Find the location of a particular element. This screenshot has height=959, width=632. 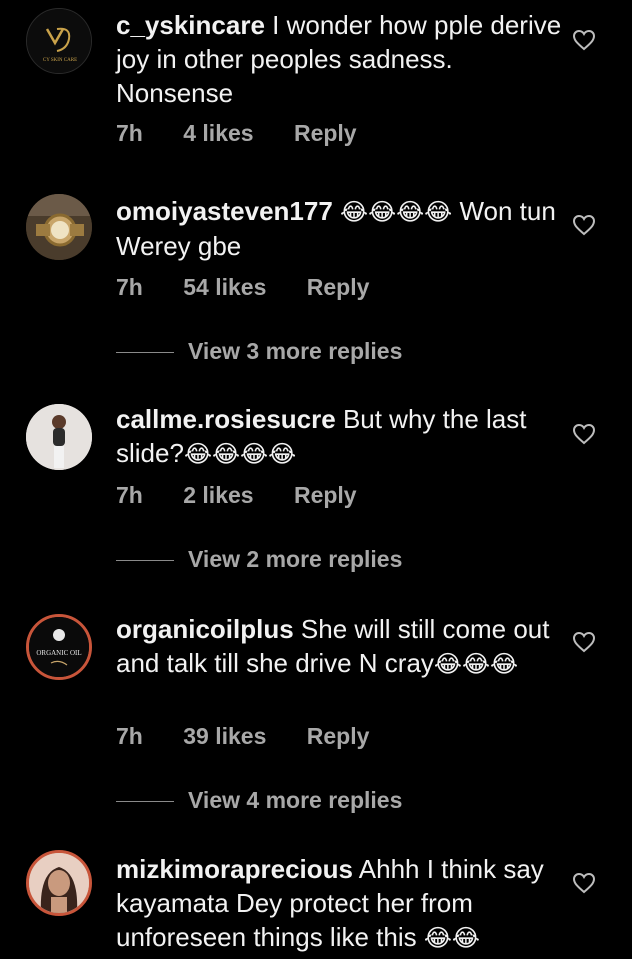

likes-count: 4 likes is located at coordinates (218, 133).